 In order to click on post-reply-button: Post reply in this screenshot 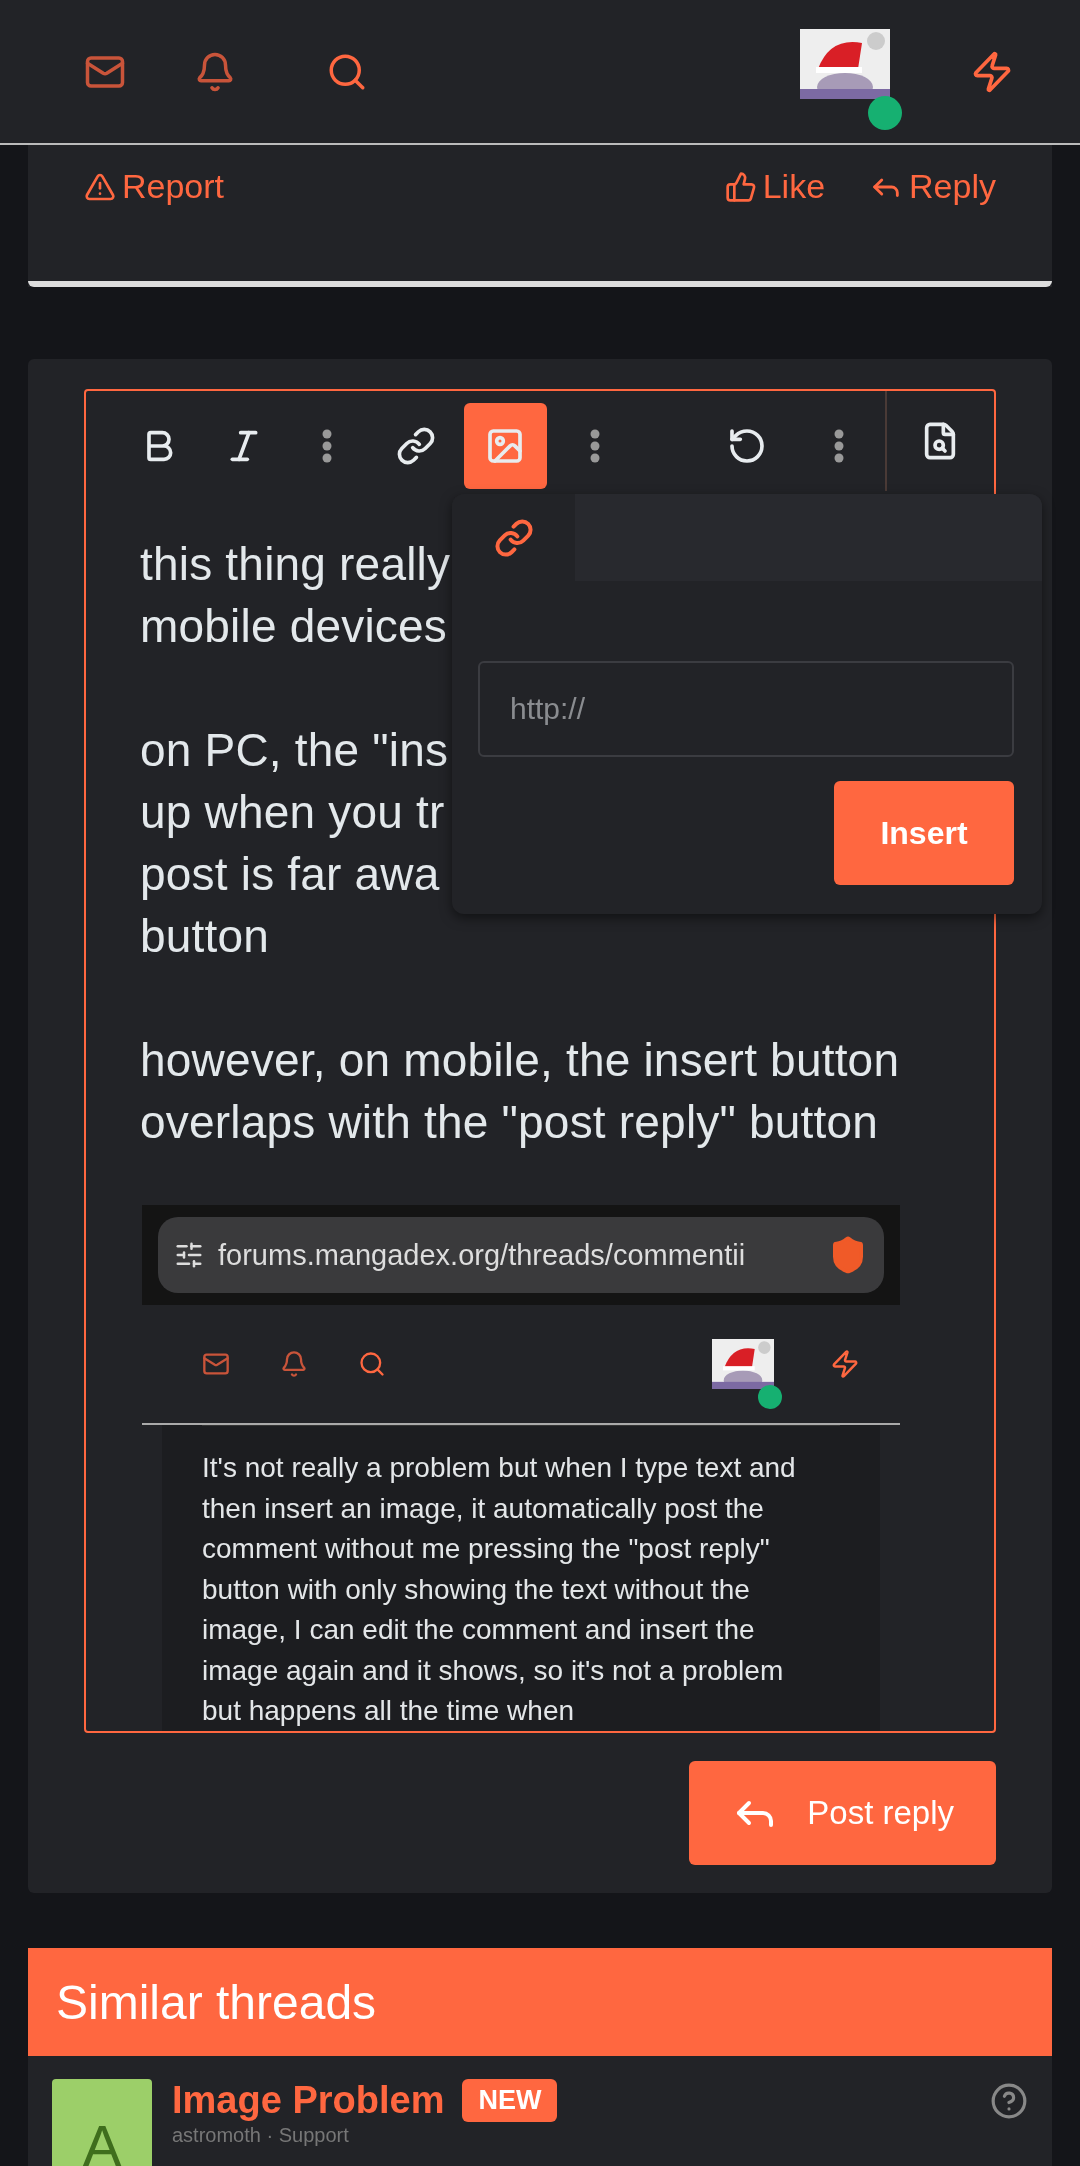, I will do `click(842, 1813)`.